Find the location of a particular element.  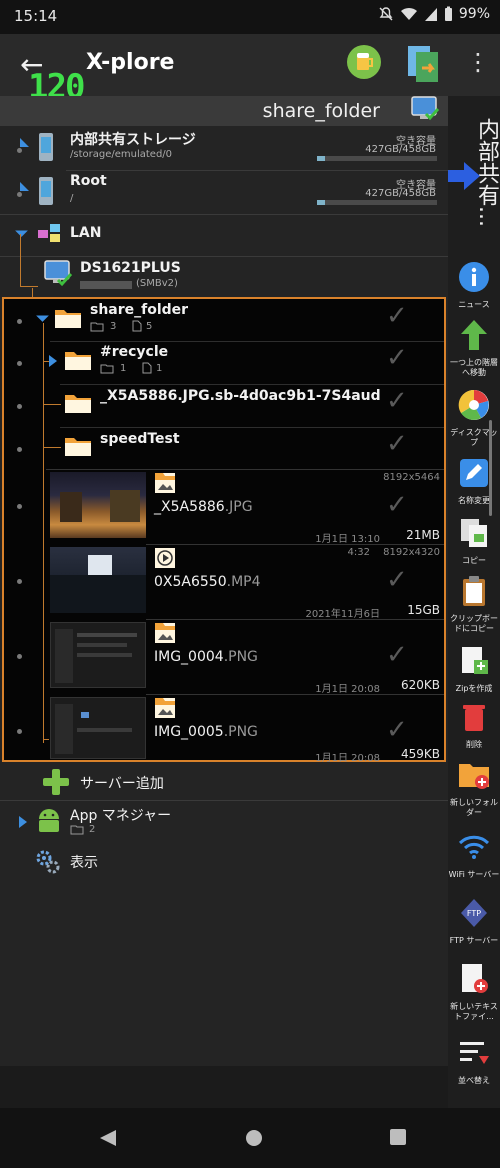

copy-button: コピー is located at coordinates (474, 541).